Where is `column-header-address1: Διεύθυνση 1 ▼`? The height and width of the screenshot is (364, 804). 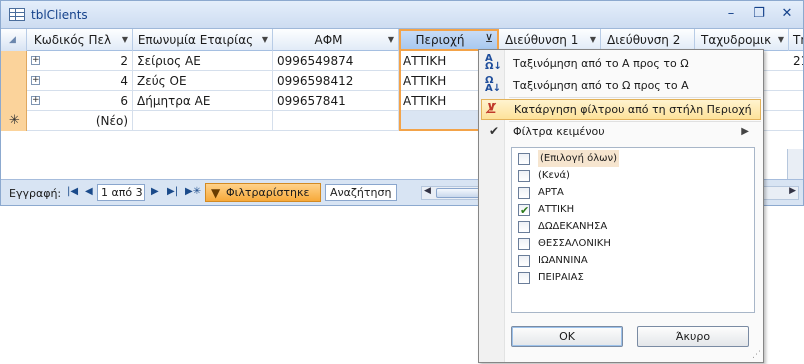 column-header-address1: Διεύθυνση 1 ▼ is located at coordinates (550, 40).